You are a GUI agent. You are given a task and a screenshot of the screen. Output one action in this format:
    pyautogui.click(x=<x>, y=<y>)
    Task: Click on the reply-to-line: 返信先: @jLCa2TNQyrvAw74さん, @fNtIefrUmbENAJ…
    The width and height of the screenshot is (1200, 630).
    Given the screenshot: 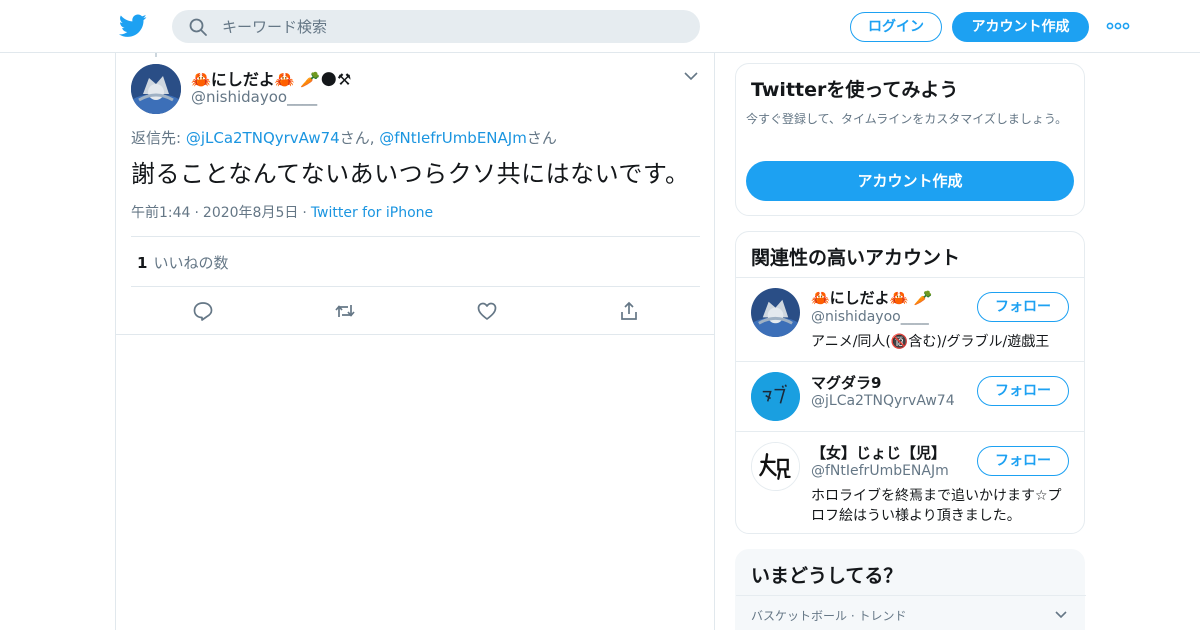 What is the action you would take?
    pyautogui.click(x=344, y=137)
    